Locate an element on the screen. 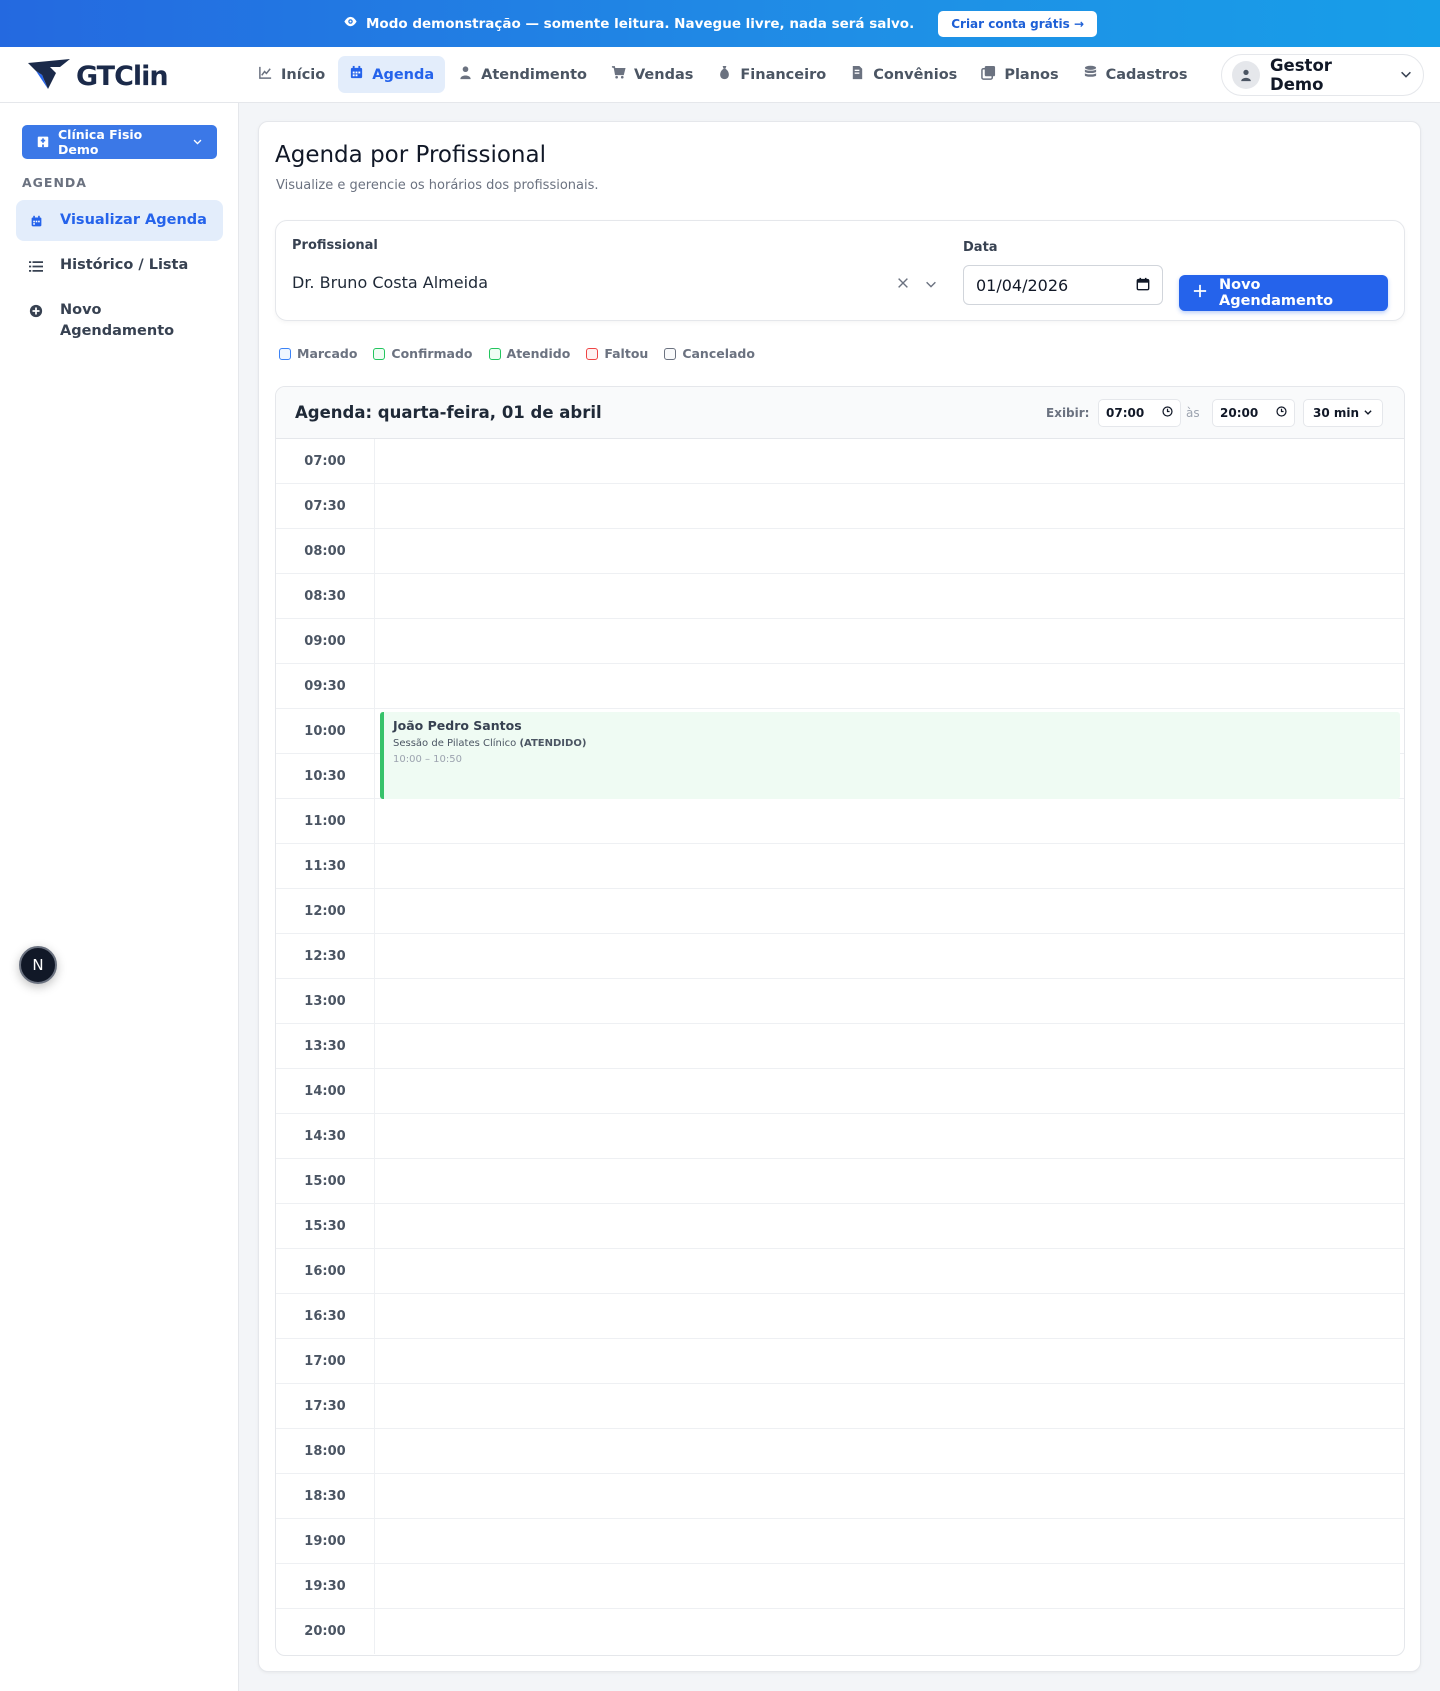  nav-item-financeiro: Financeiro is located at coordinates (771, 74).